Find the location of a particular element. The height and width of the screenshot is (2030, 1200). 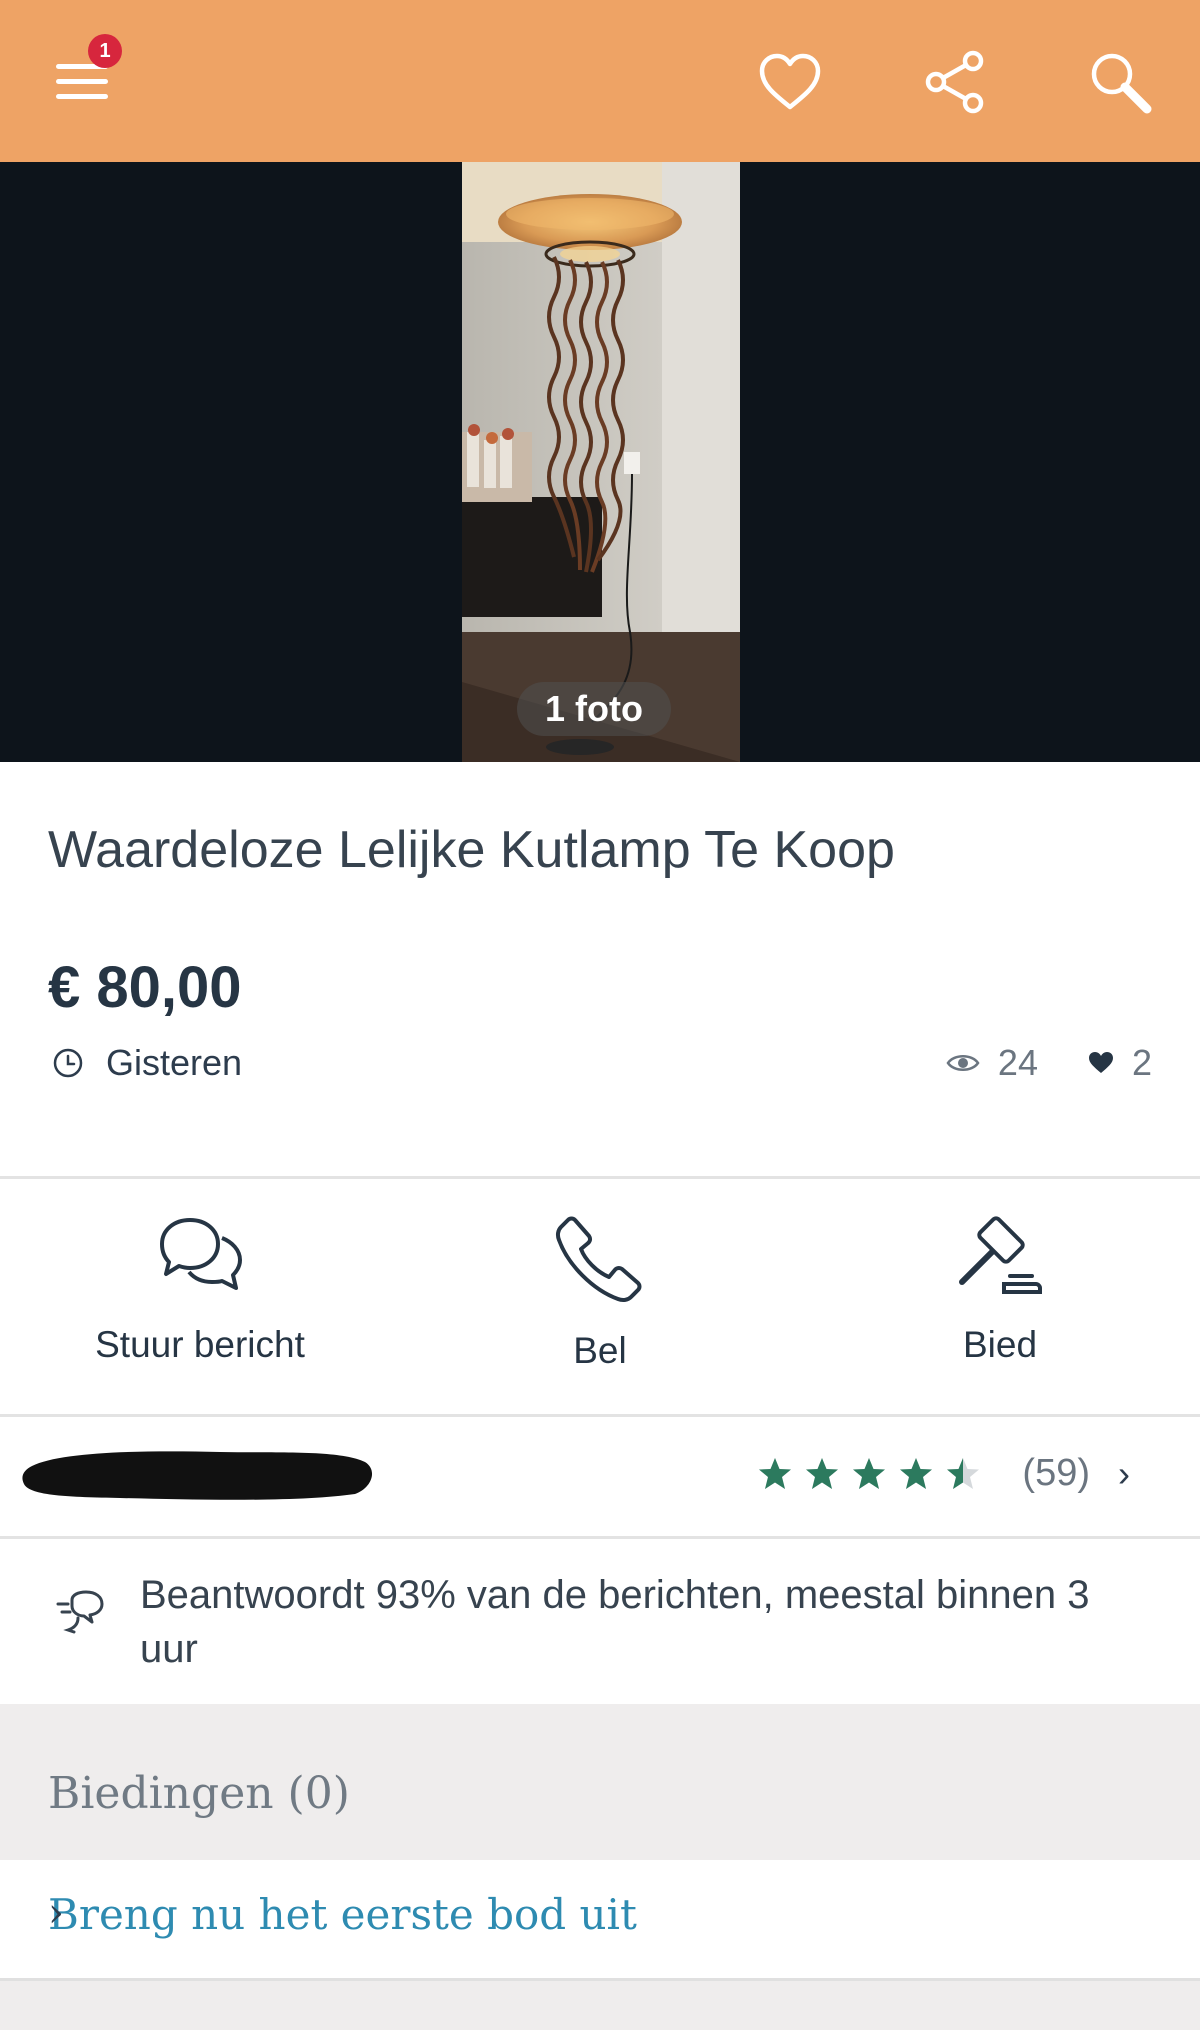

contact-actions: Stuur bericht Bel Bied is located at coordinates (600, 1297).